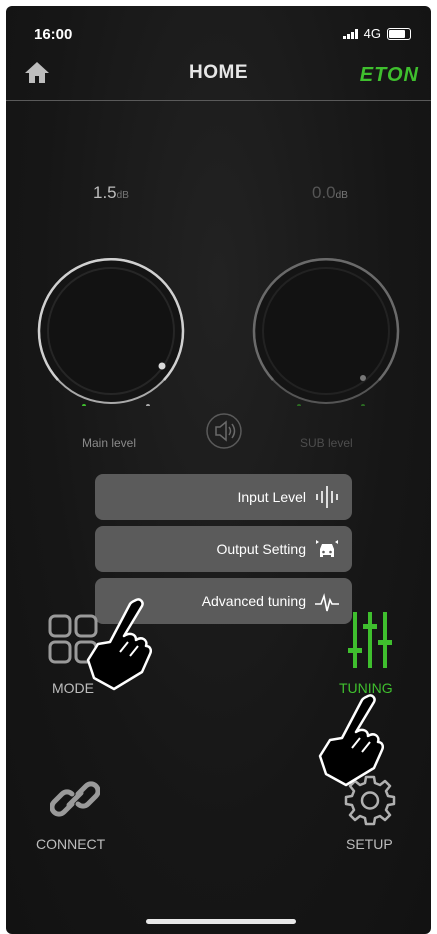 This screenshot has height=934, width=437. I want to click on equalizer-icon, so click(370, 640).